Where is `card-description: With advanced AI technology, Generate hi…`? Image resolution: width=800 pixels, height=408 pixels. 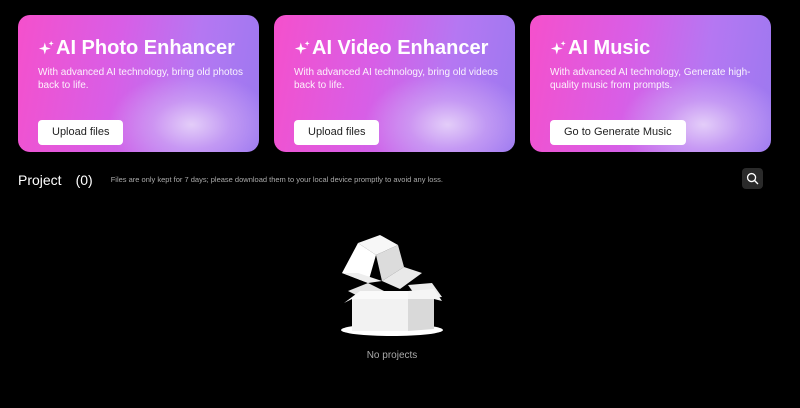
card-description: With advanced AI technology, Generate hi… is located at coordinates (650, 79).